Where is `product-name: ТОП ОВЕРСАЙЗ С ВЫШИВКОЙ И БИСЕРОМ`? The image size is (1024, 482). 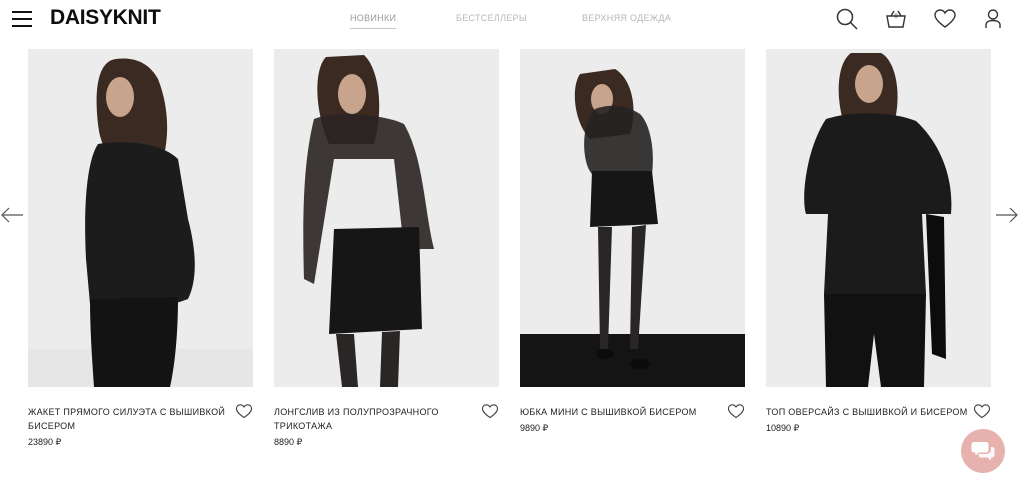 product-name: ТОП ОВЕРСАЙЗ С ВЫШИВКОЙ И БИСЕРОМ is located at coordinates (868, 412).